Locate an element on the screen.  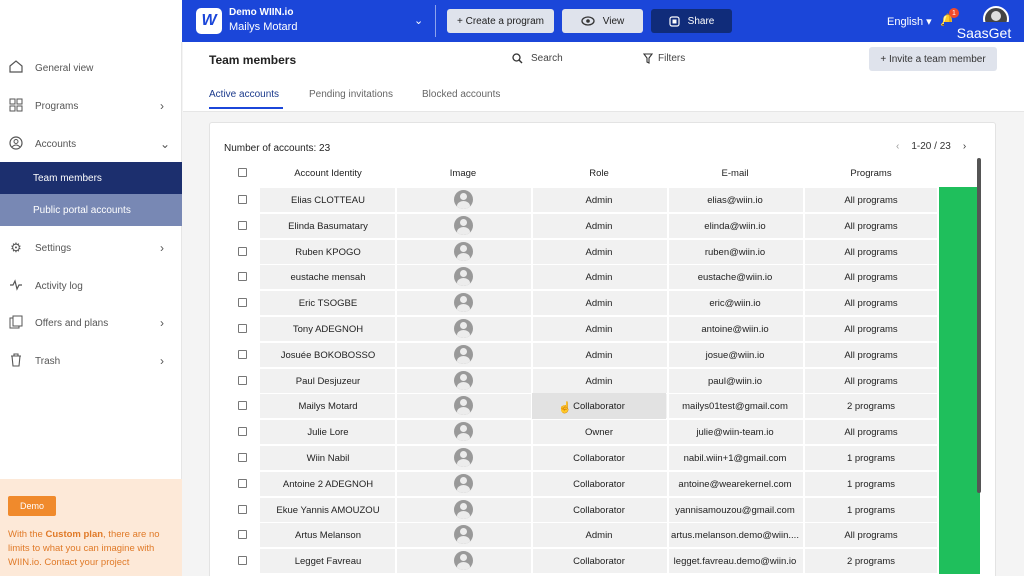
account-programs: 1 programs is located at coordinates (871, 510).